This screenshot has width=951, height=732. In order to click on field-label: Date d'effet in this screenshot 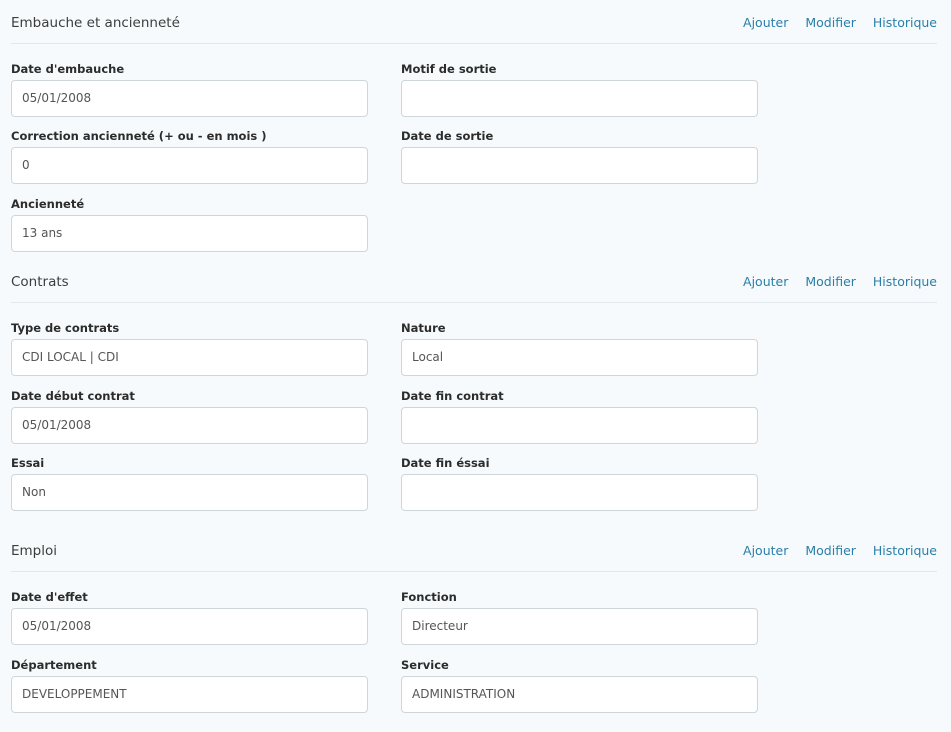, I will do `click(49, 597)`.